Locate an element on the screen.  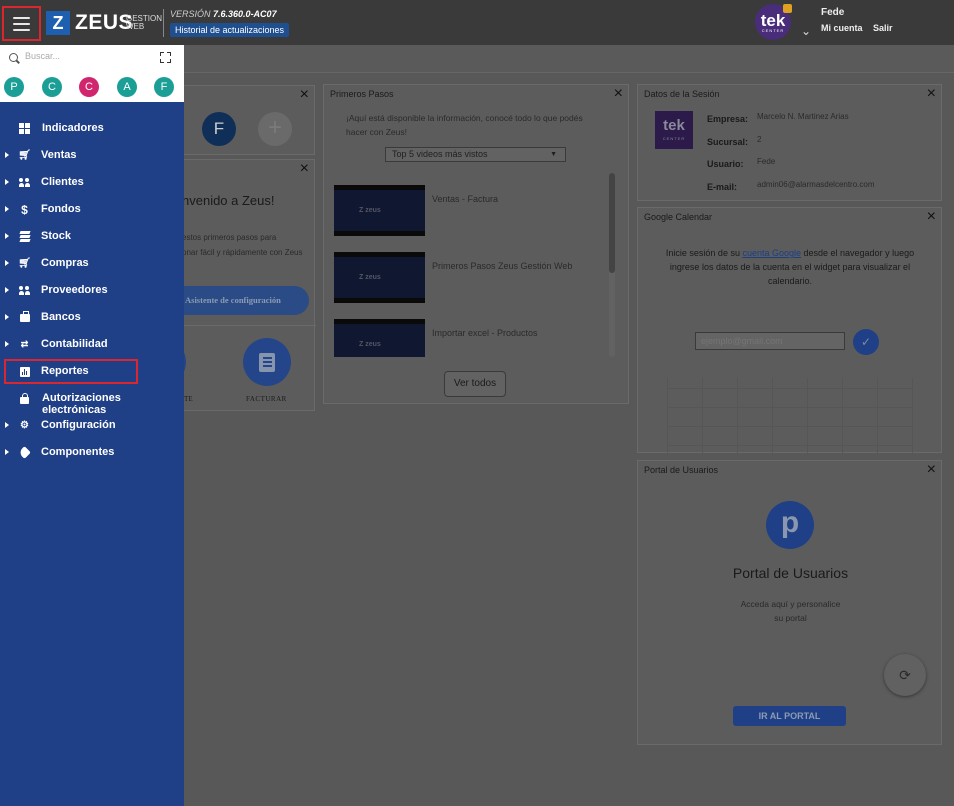
sidebar-search-area: P C C A F is located at coordinates (92, 73).